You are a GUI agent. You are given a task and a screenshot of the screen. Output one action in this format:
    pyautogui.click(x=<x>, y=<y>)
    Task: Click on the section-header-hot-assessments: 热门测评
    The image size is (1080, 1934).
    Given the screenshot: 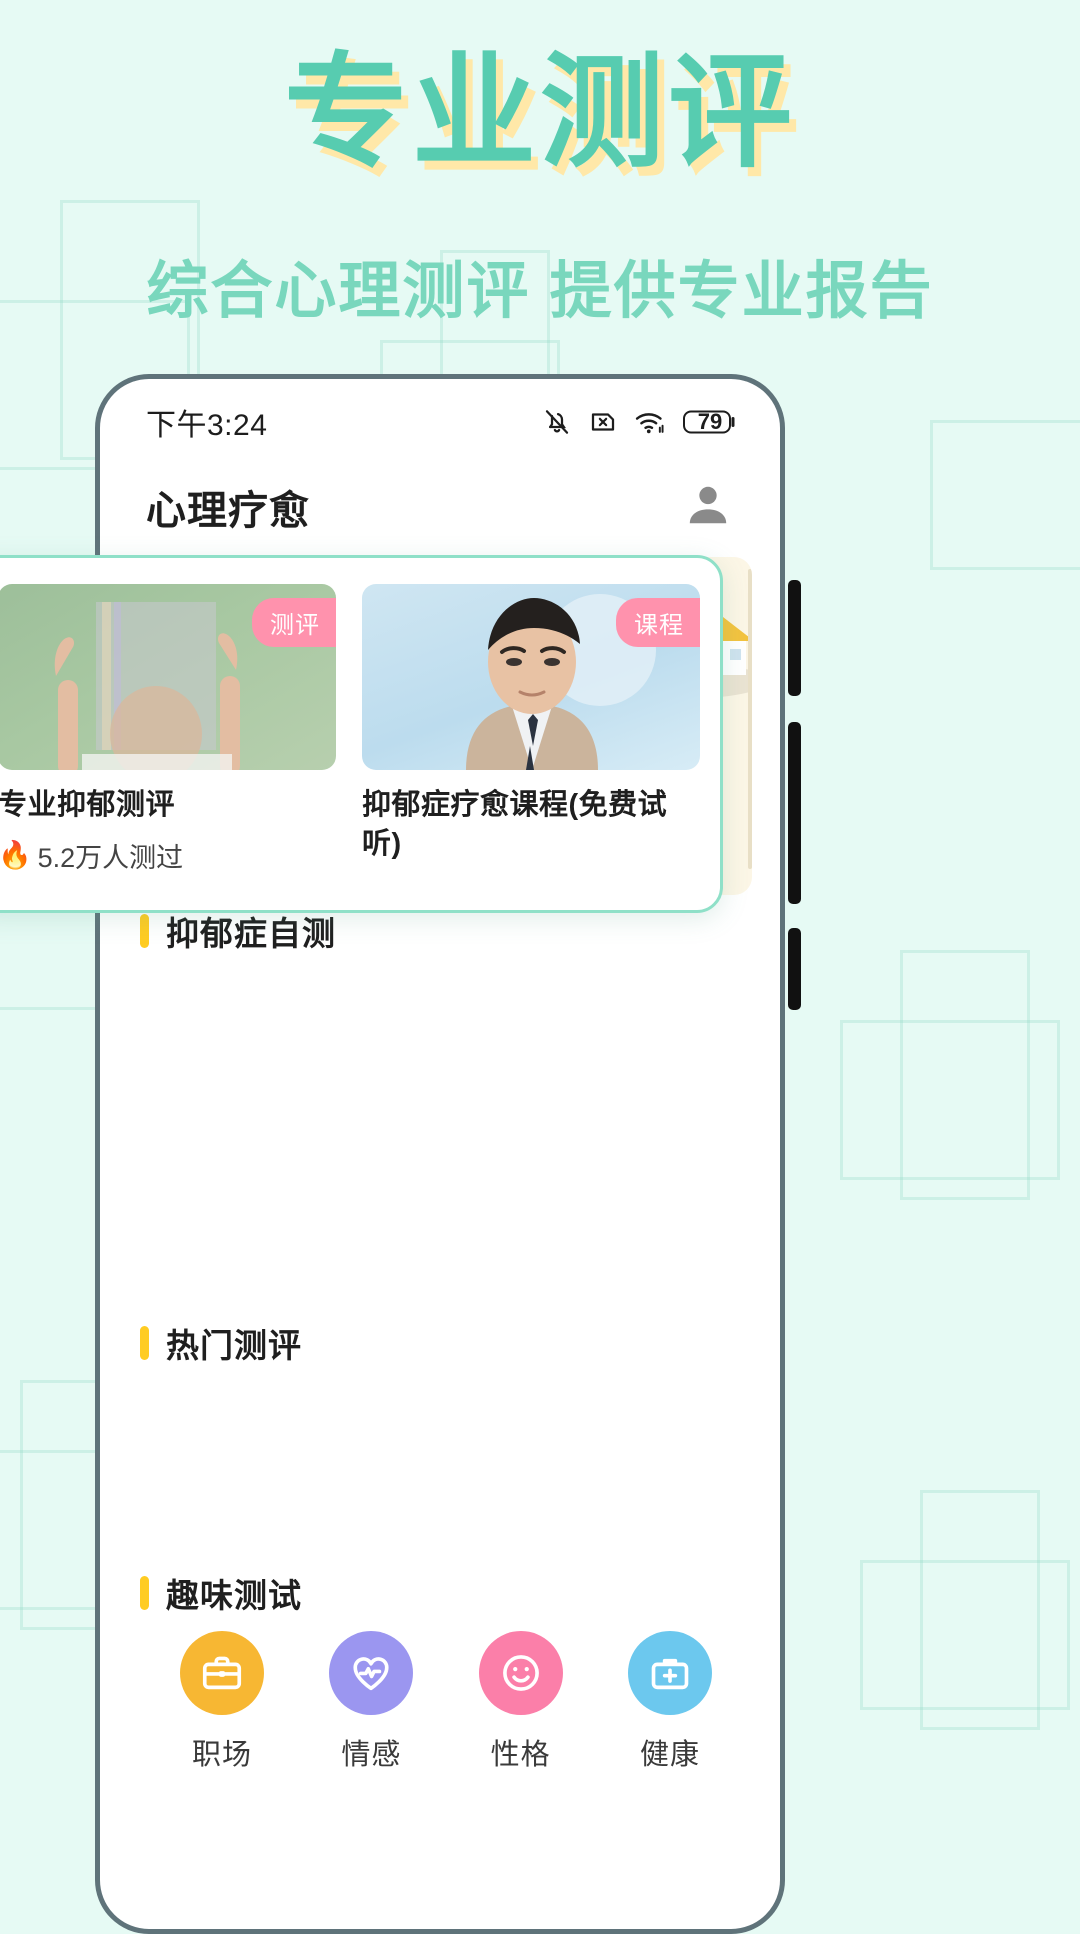 What is the action you would take?
    pyautogui.click(x=221, y=1343)
    